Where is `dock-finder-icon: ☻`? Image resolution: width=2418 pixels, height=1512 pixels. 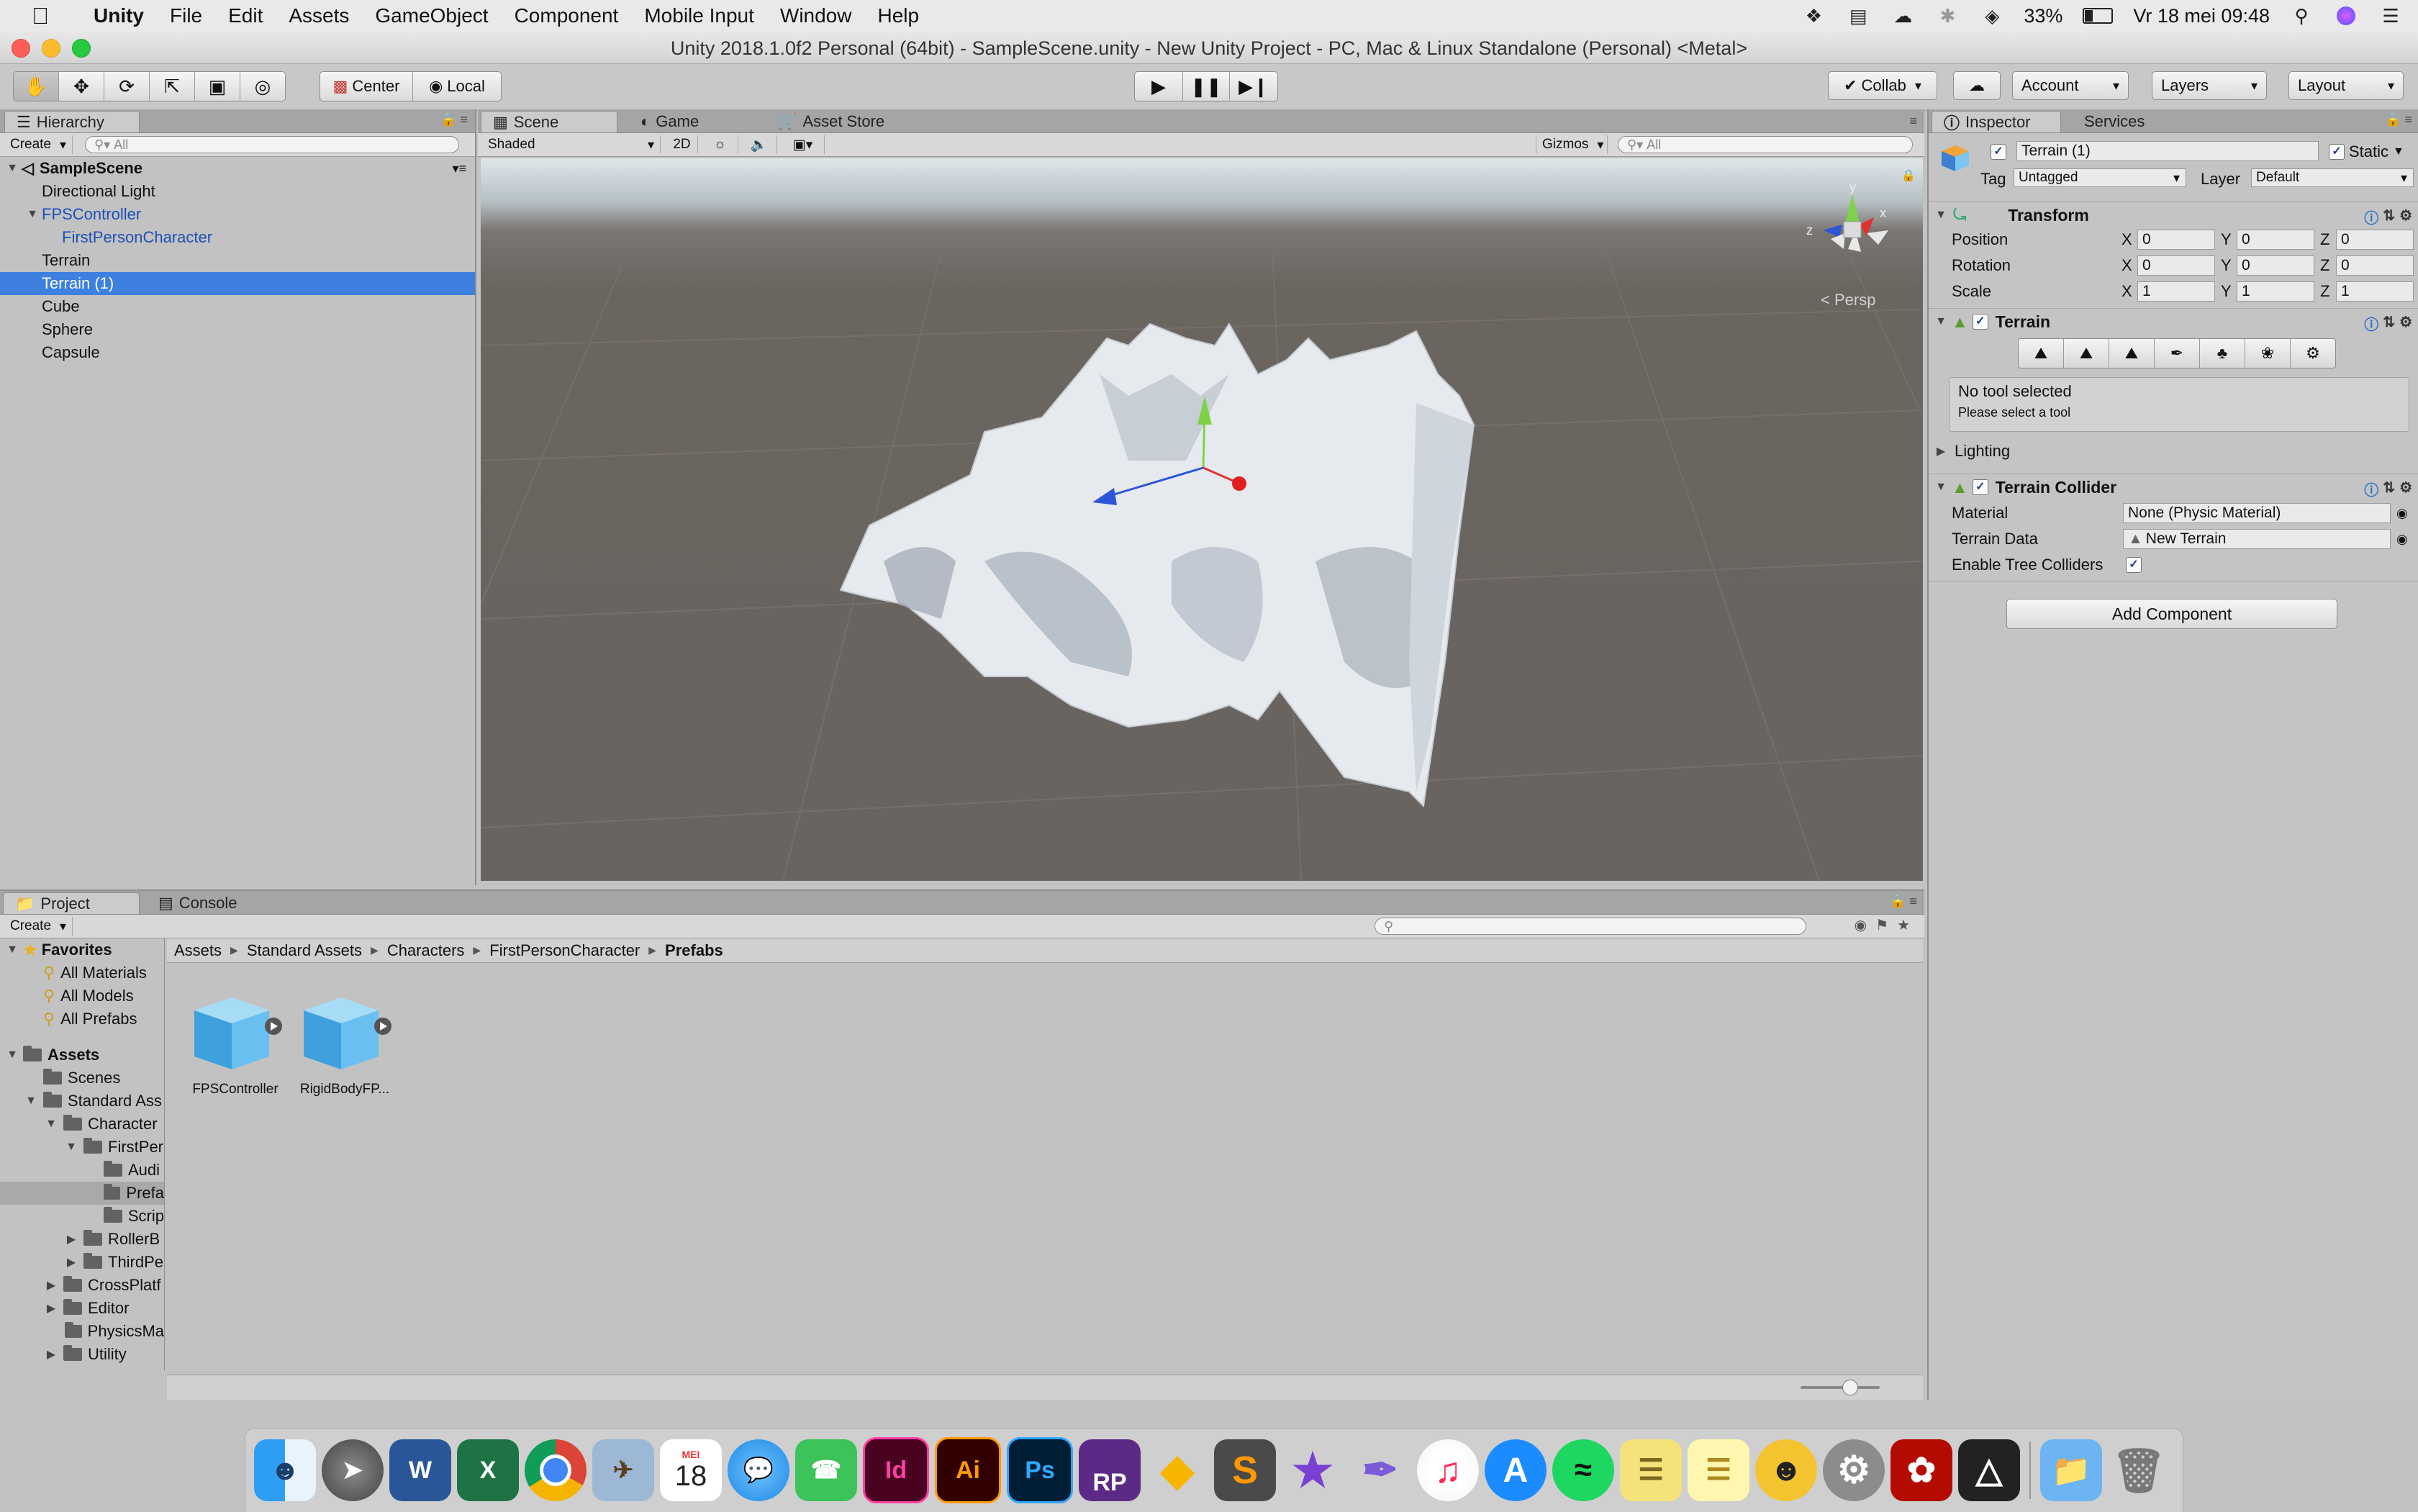
dock-finder-icon: ☻ is located at coordinates (285, 1470).